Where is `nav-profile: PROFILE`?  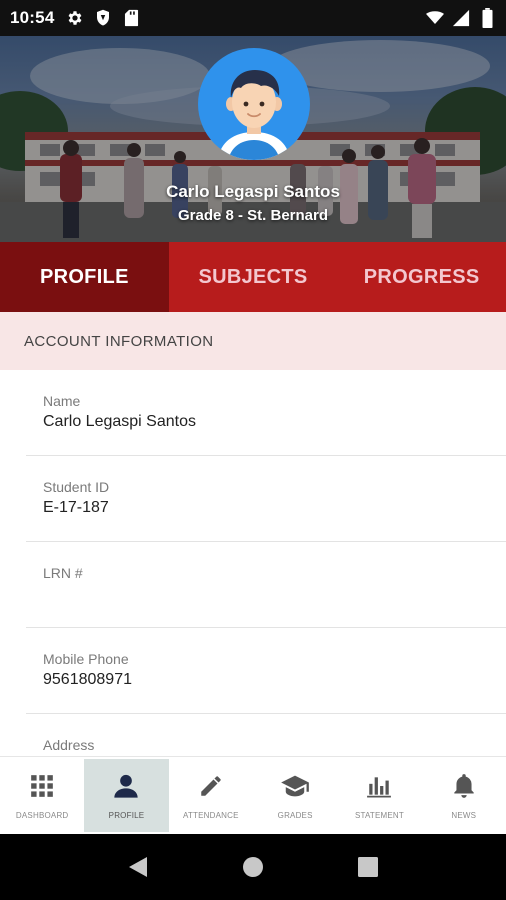 nav-profile: PROFILE is located at coordinates (126, 795).